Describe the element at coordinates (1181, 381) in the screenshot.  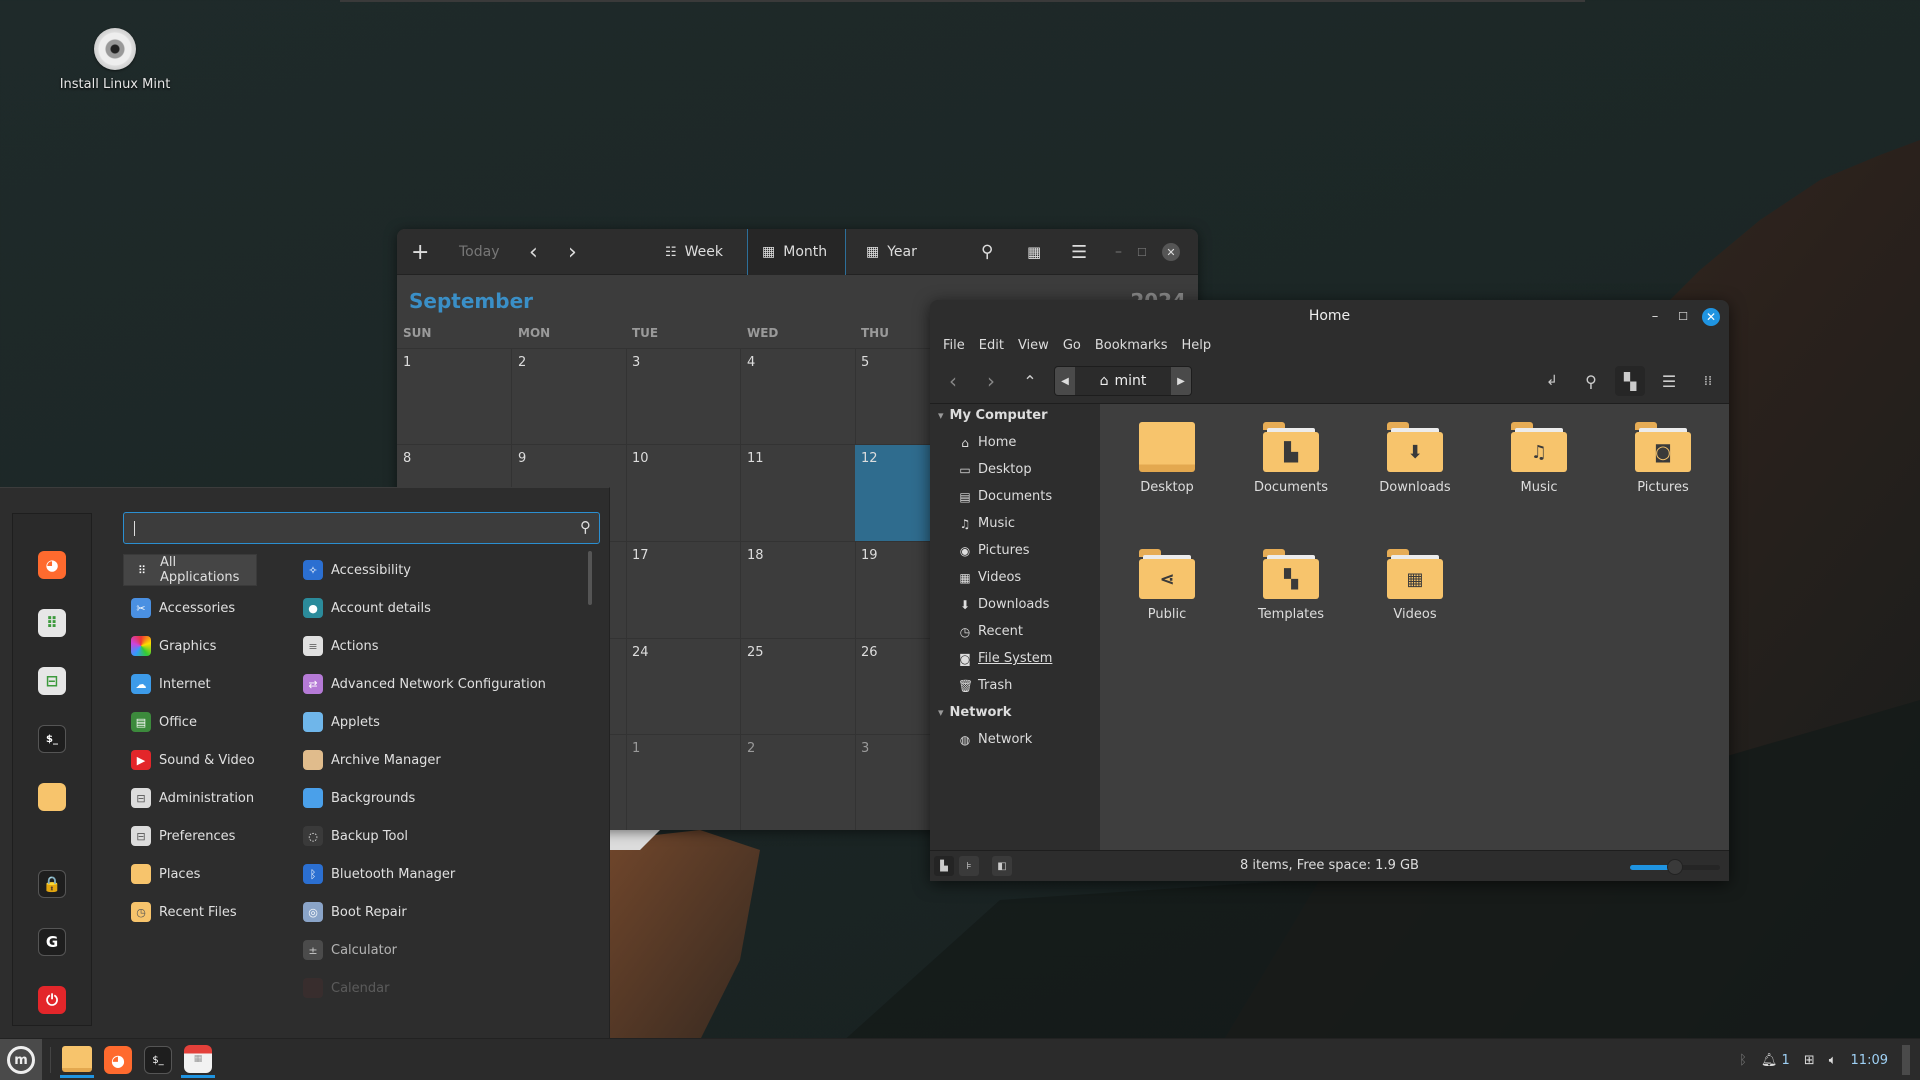
I see `breadcrumb-right-button: ▶` at that location.